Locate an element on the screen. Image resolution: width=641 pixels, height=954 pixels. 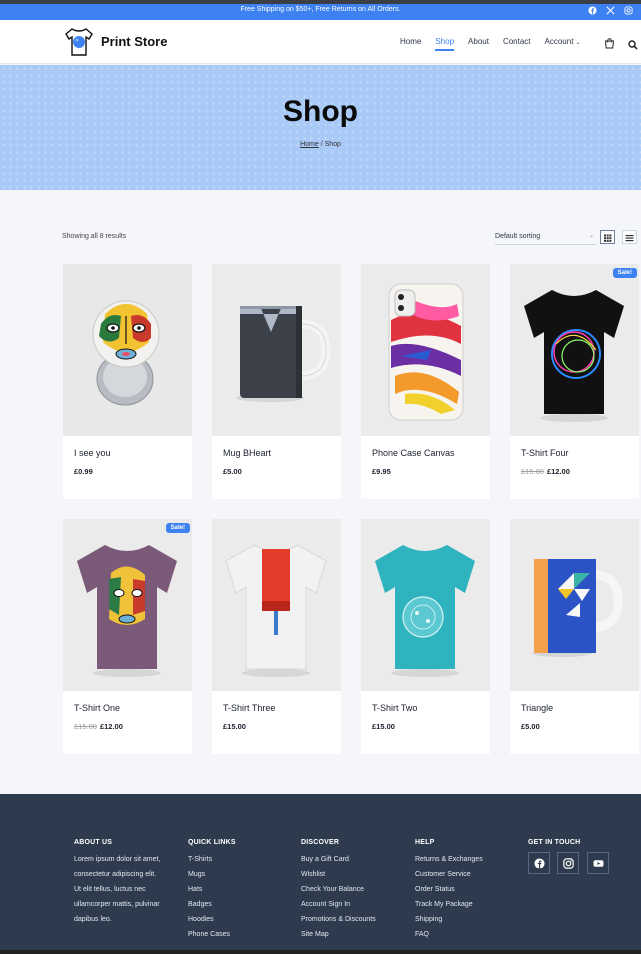
footer-link-track-package: Track My Package is located at coordinates (449, 904).